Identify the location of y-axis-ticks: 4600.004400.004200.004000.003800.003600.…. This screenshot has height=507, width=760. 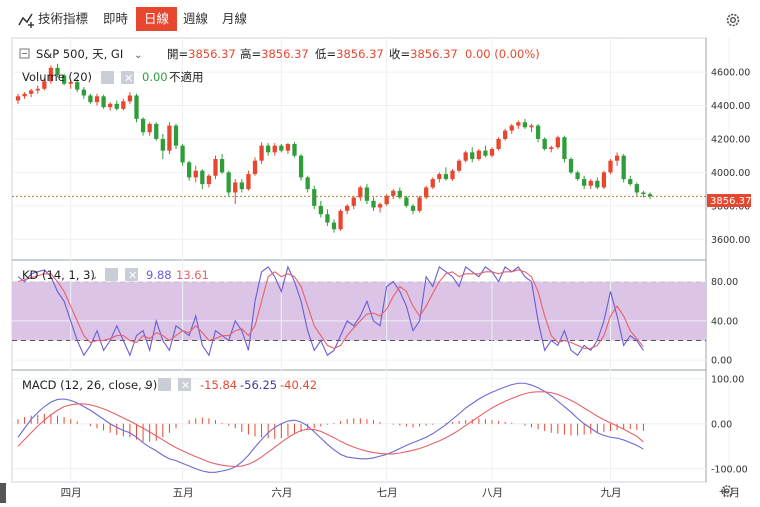
(730, 272).